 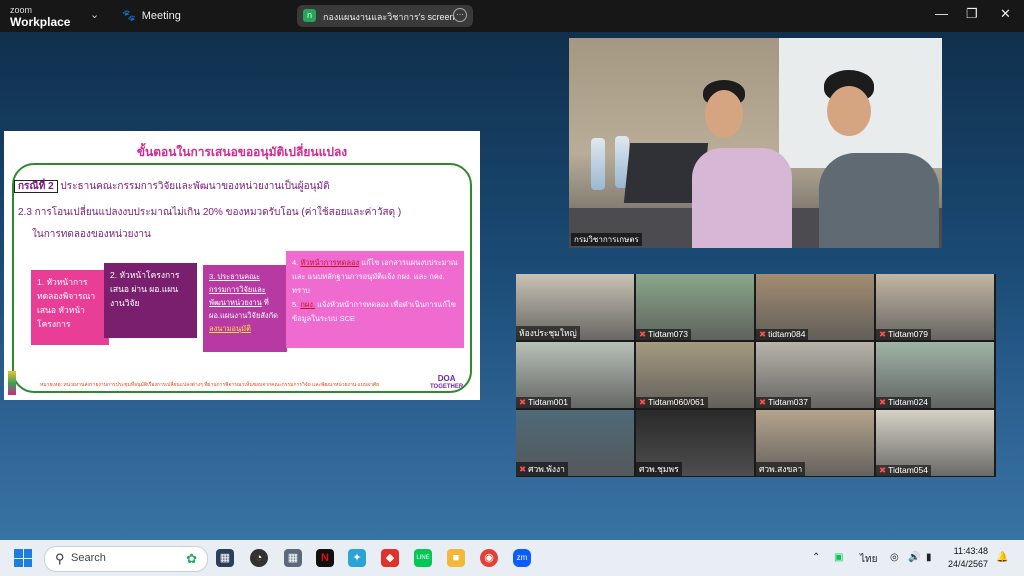 What do you see at coordinates (242, 152) in the screenshot?
I see `slide-title: ขั้นตอนในการเสนอขออนุมัติเปลี่ยนแปลง` at bounding box center [242, 152].